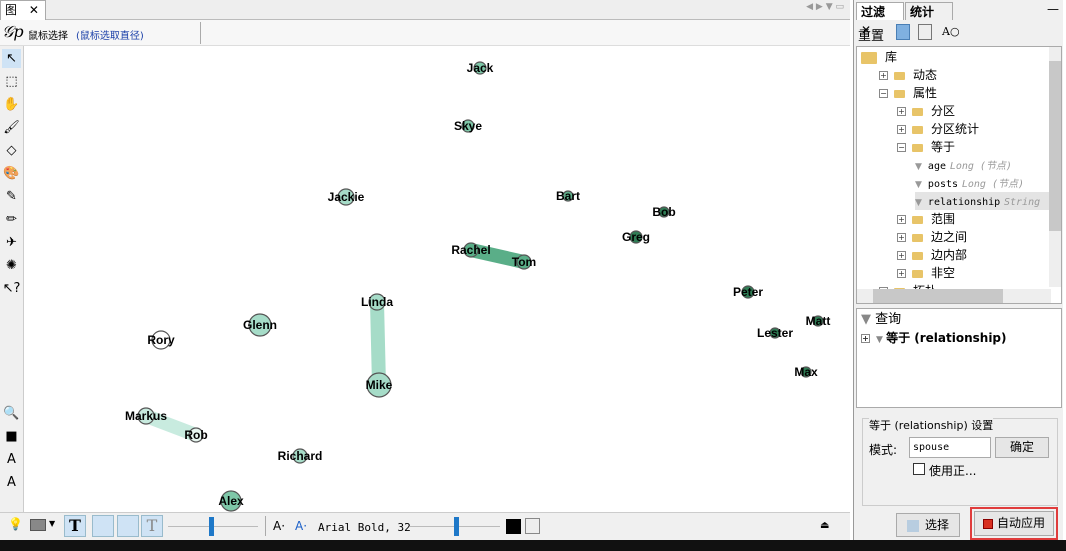  What do you see at coordinates (926, 111) in the screenshot?
I see `tree-item: + 分区` at bounding box center [926, 111].